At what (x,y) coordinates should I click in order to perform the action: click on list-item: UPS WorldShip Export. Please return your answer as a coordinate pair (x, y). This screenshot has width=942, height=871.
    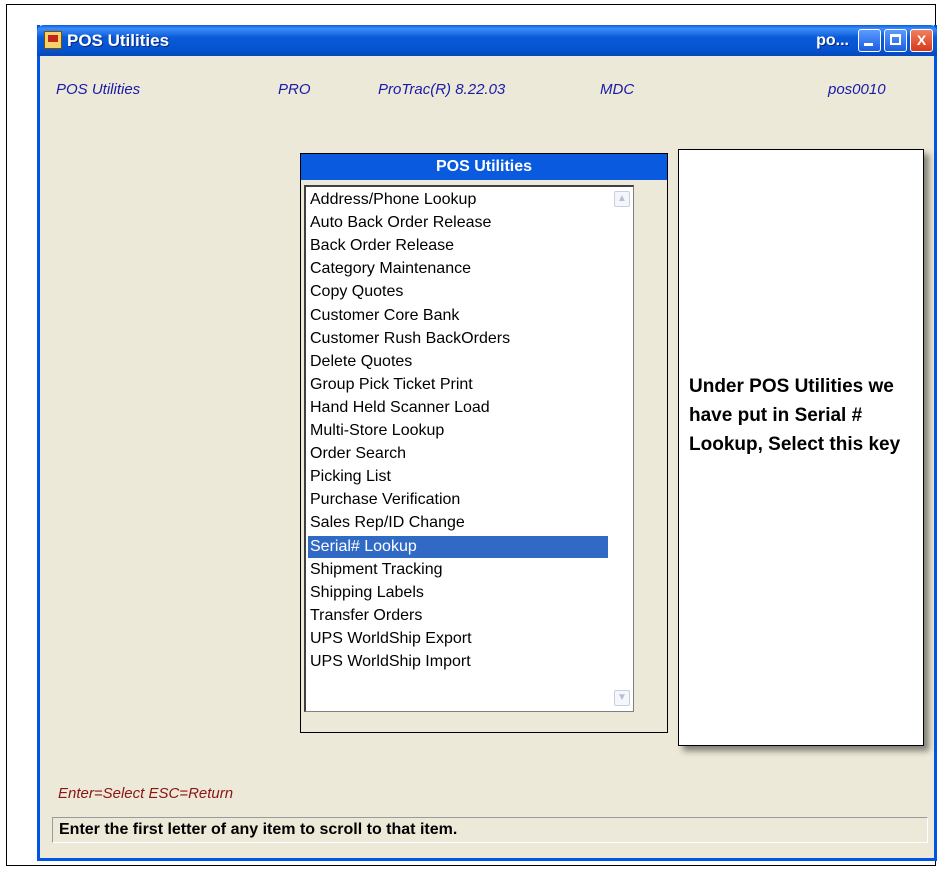
    Looking at the image, I should click on (458, 639).